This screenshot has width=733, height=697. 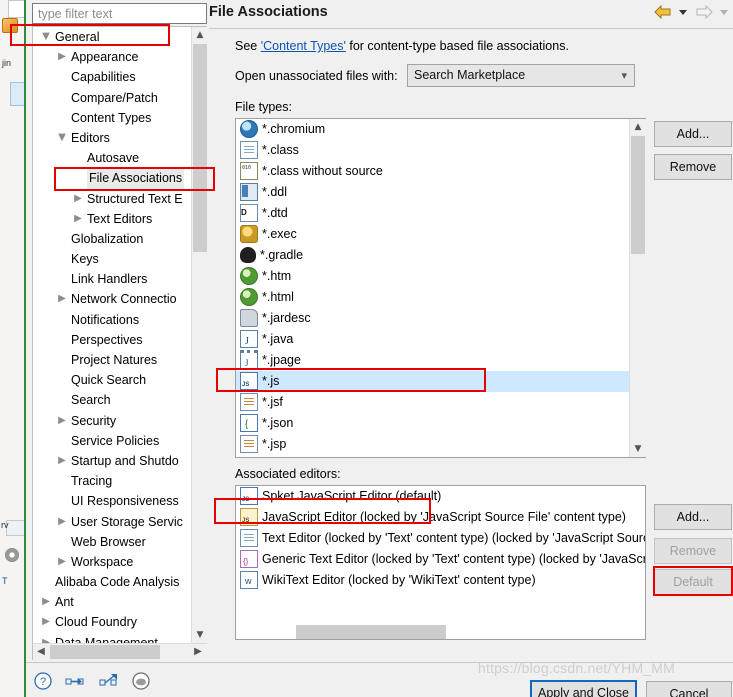 I want to click on scroll-left-icon: ◀, so click(x=41, y=652).